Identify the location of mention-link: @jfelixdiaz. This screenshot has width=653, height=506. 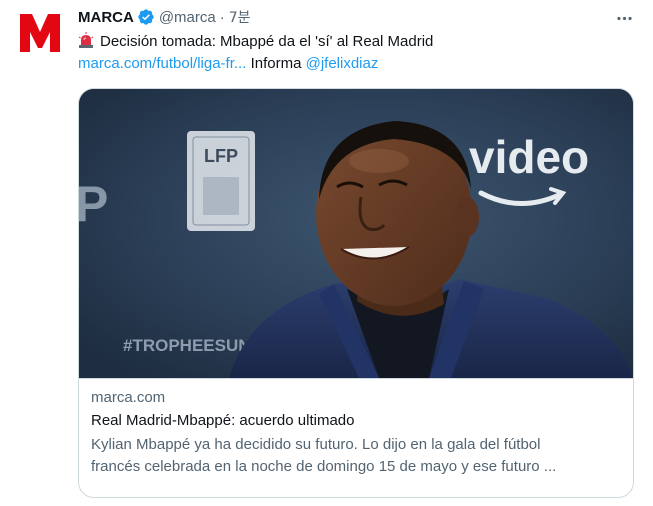
(342, 63).